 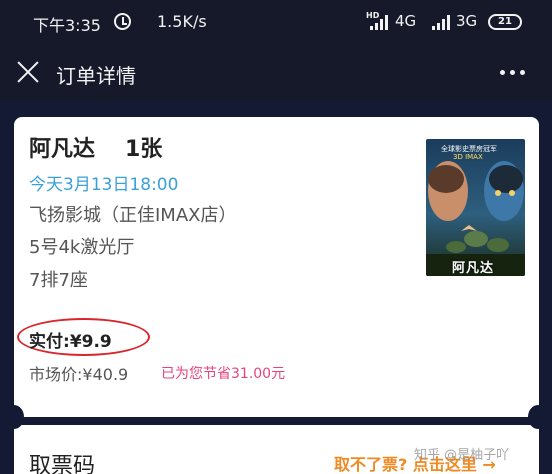 What do you see at coordinates (58, 280) in the screenshot?
I see `seat-info: 7排7座` at bounding box center [58, 280].